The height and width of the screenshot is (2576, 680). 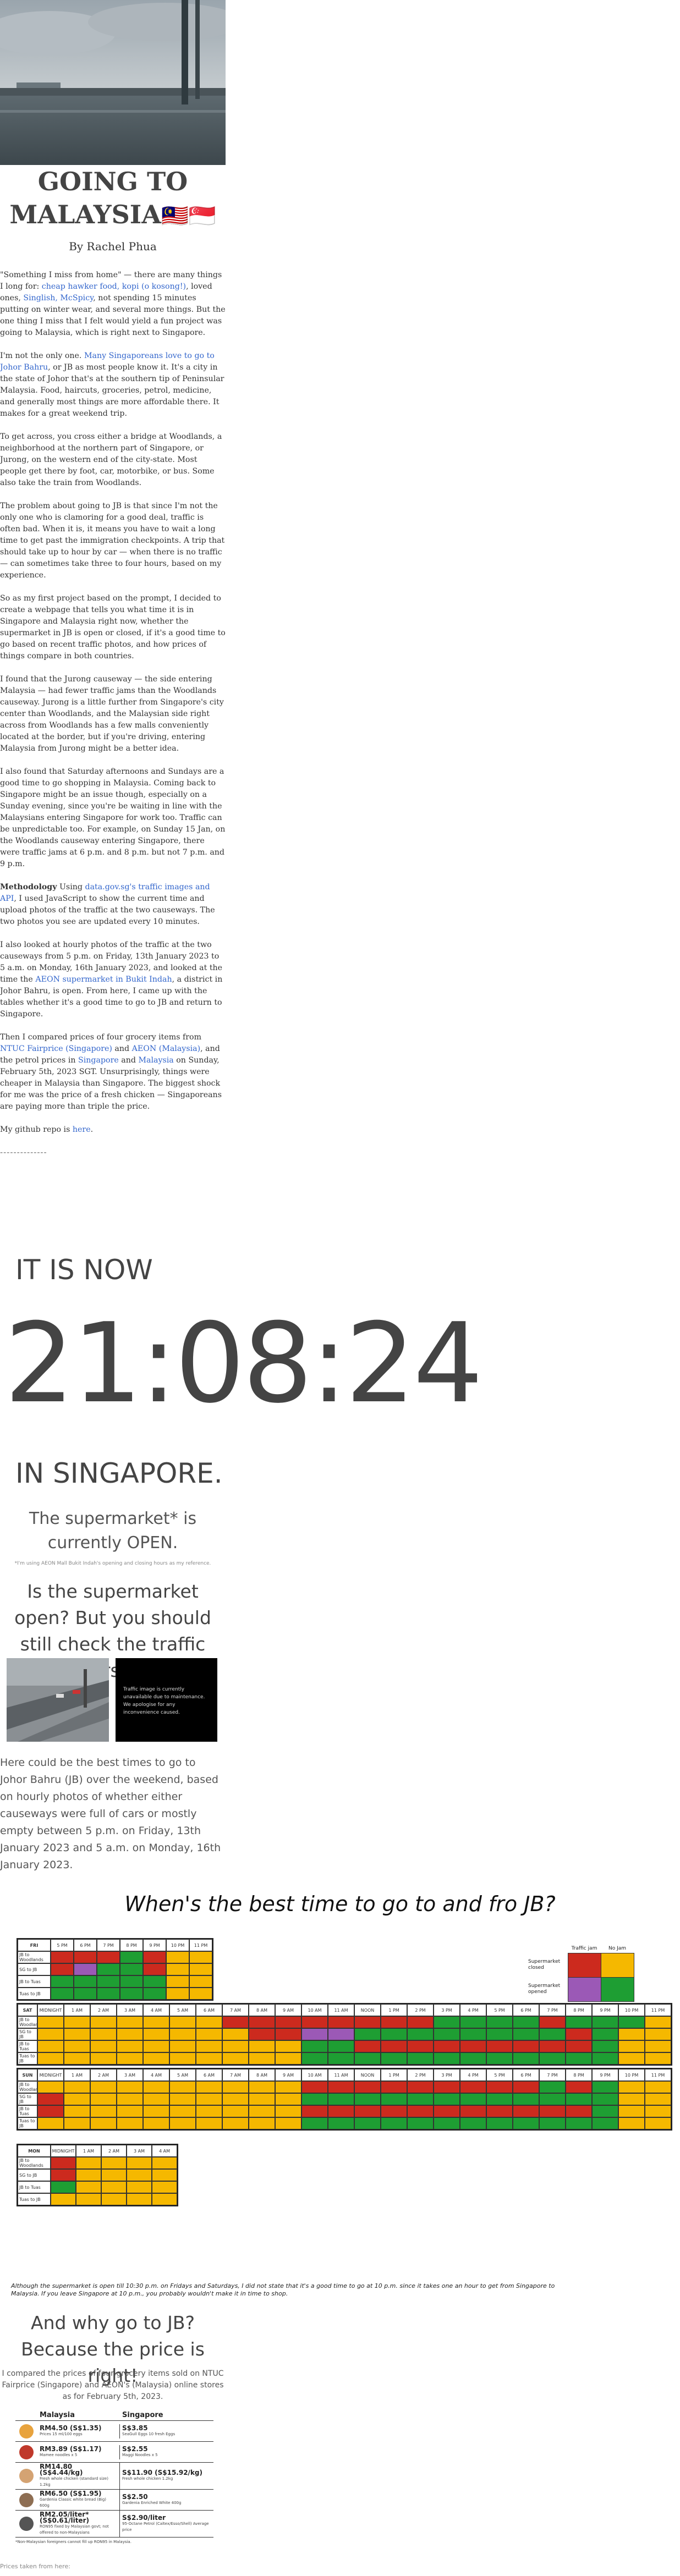 I want to click on byline: By Rachel Phua, so click(x=113, y=246).